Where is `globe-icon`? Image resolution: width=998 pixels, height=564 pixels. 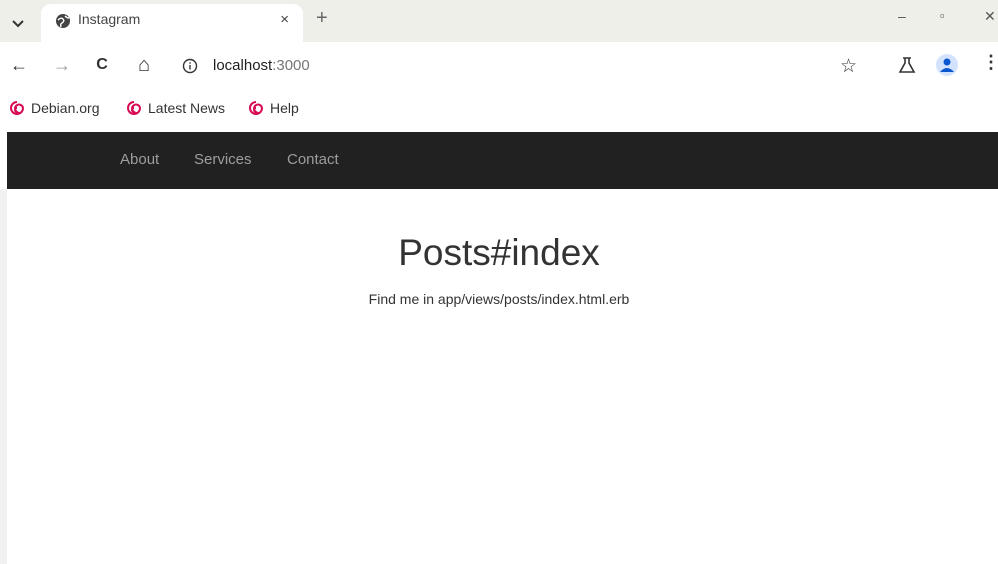 globe-icon is located at coordinates (63, 21).